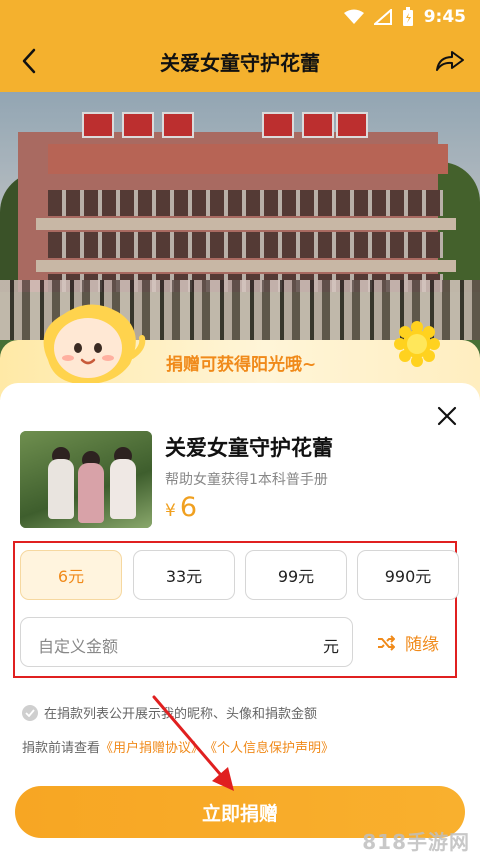  I want to click on project-thumbnail, so click(86, 479).